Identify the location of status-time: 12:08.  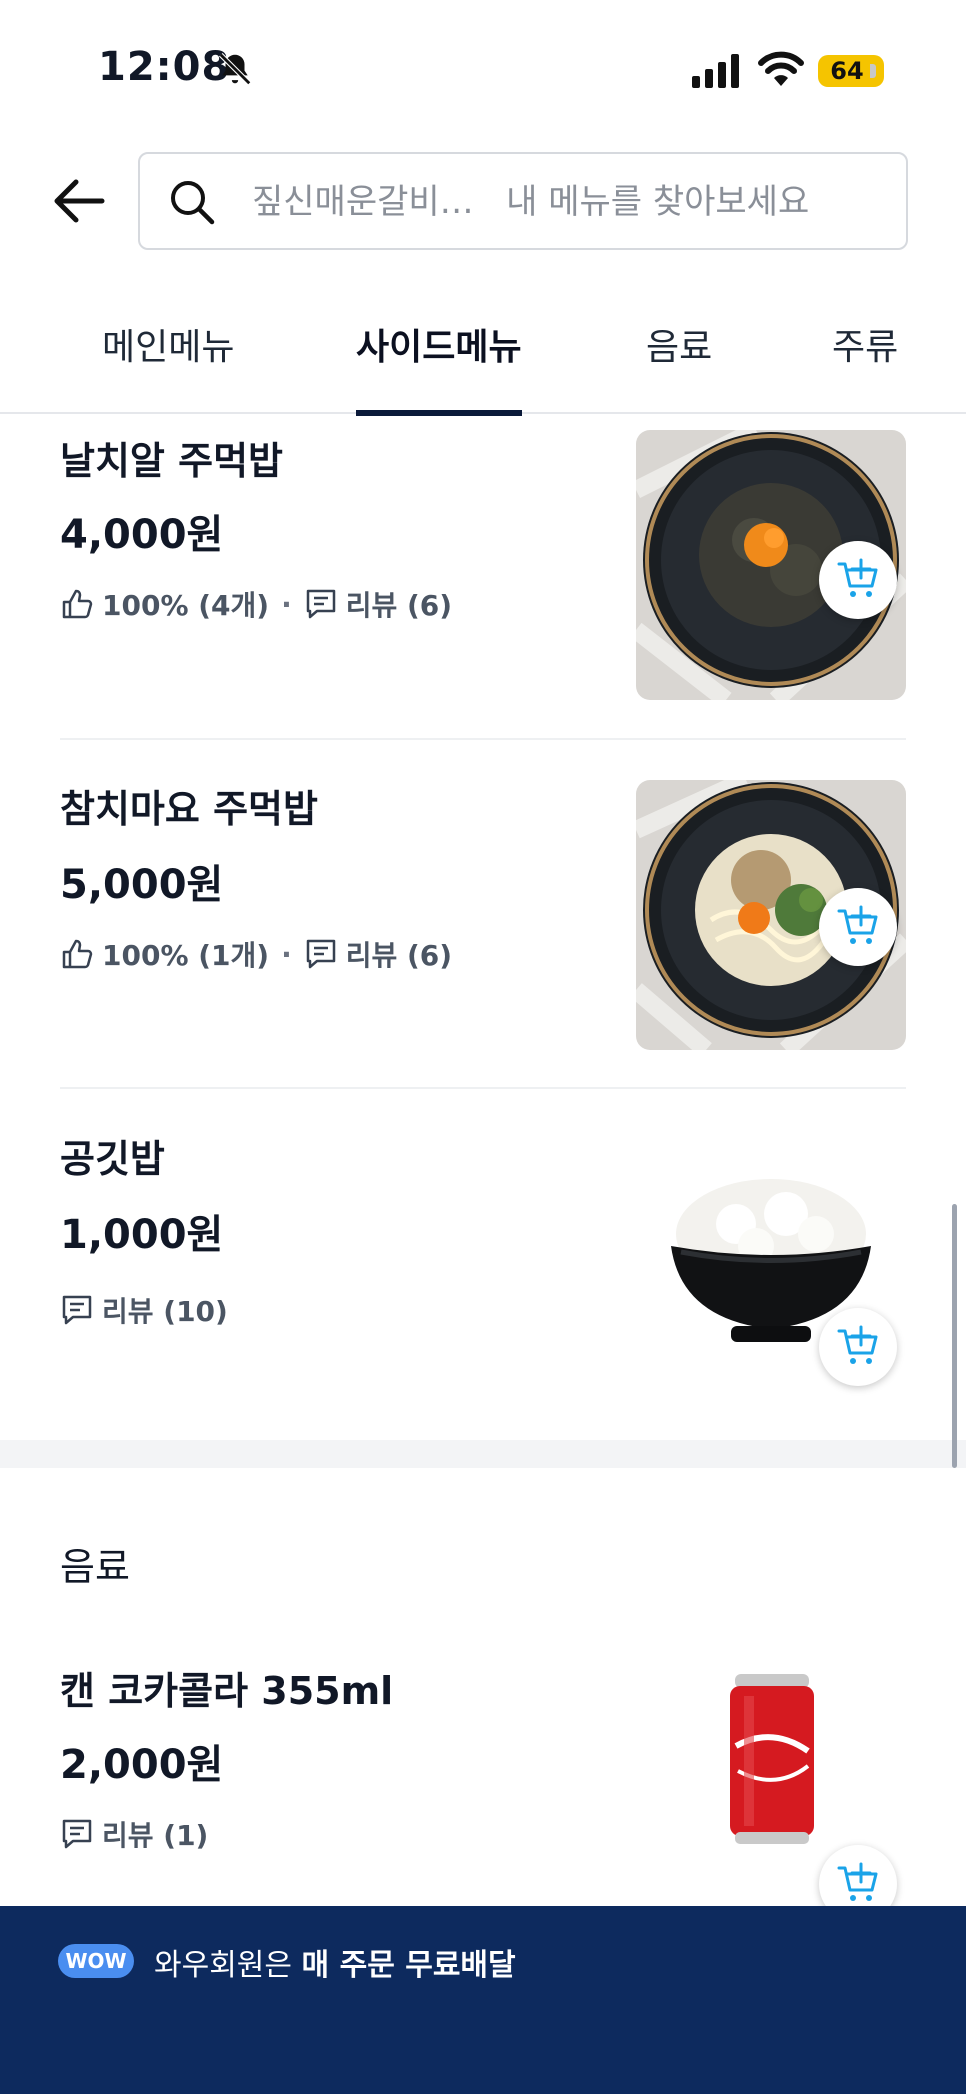
(164, 67).